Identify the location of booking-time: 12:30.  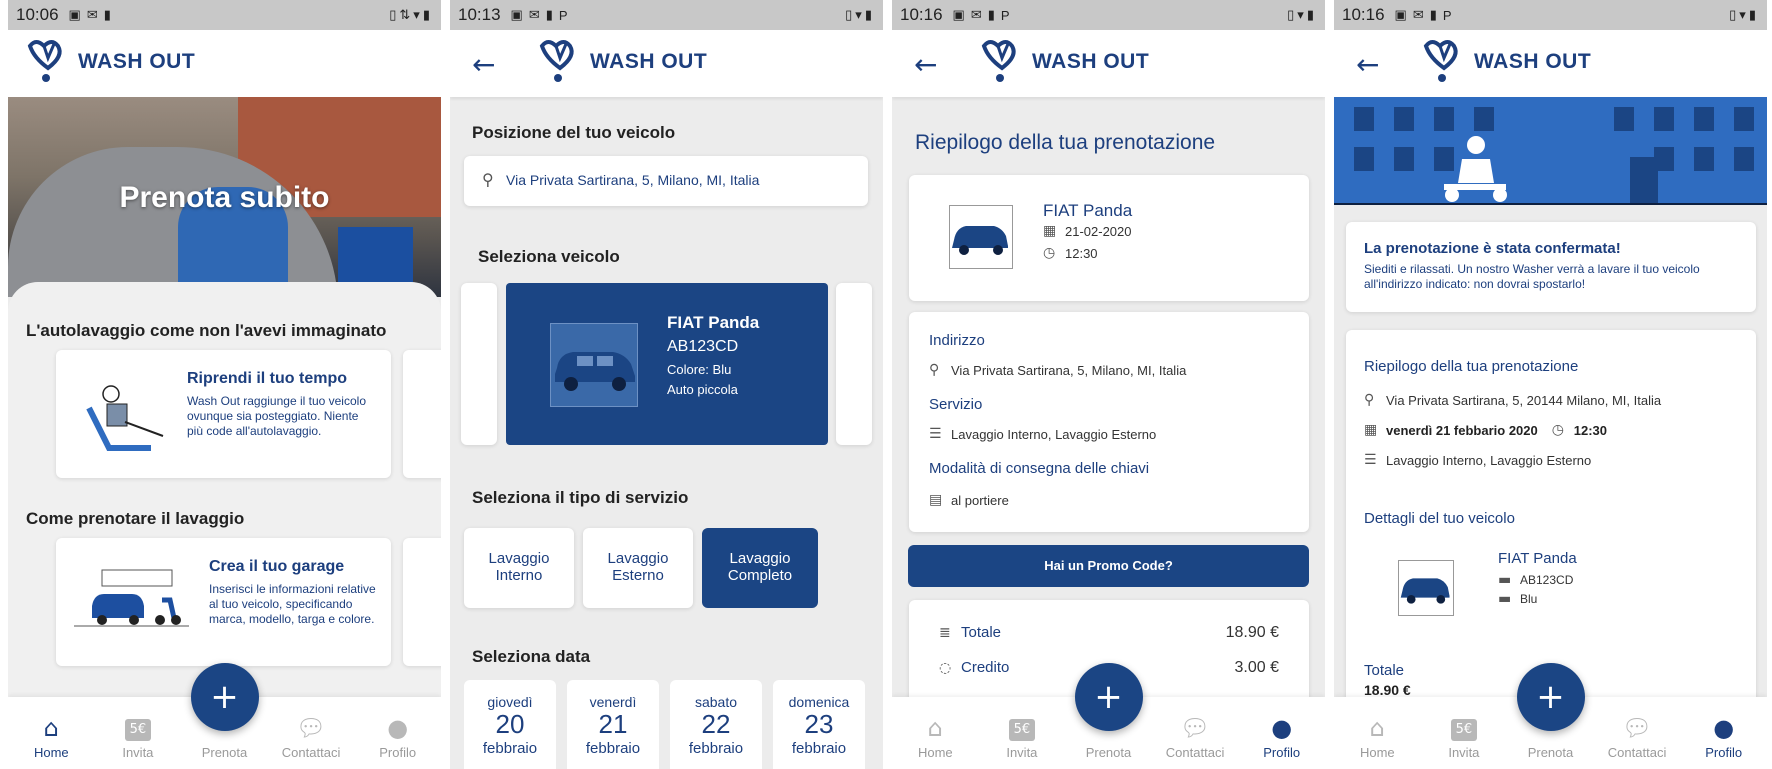
(1590, 430).